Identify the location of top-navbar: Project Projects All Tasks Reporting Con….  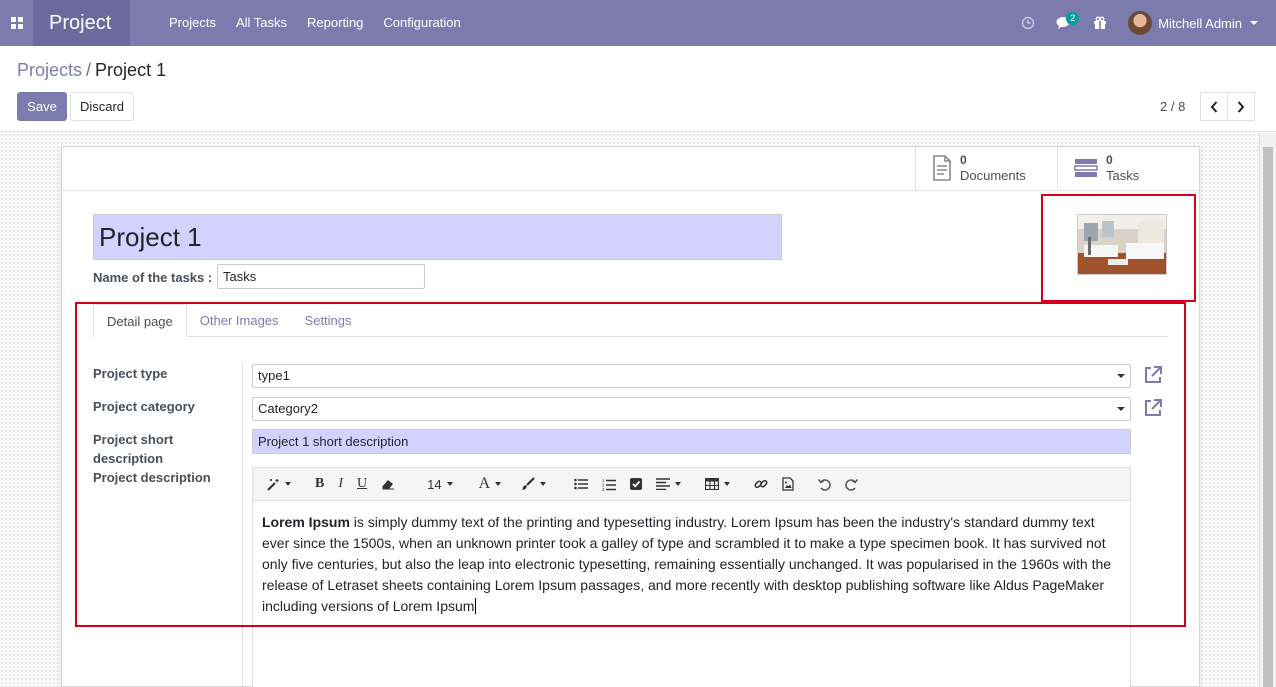
(638, 23).